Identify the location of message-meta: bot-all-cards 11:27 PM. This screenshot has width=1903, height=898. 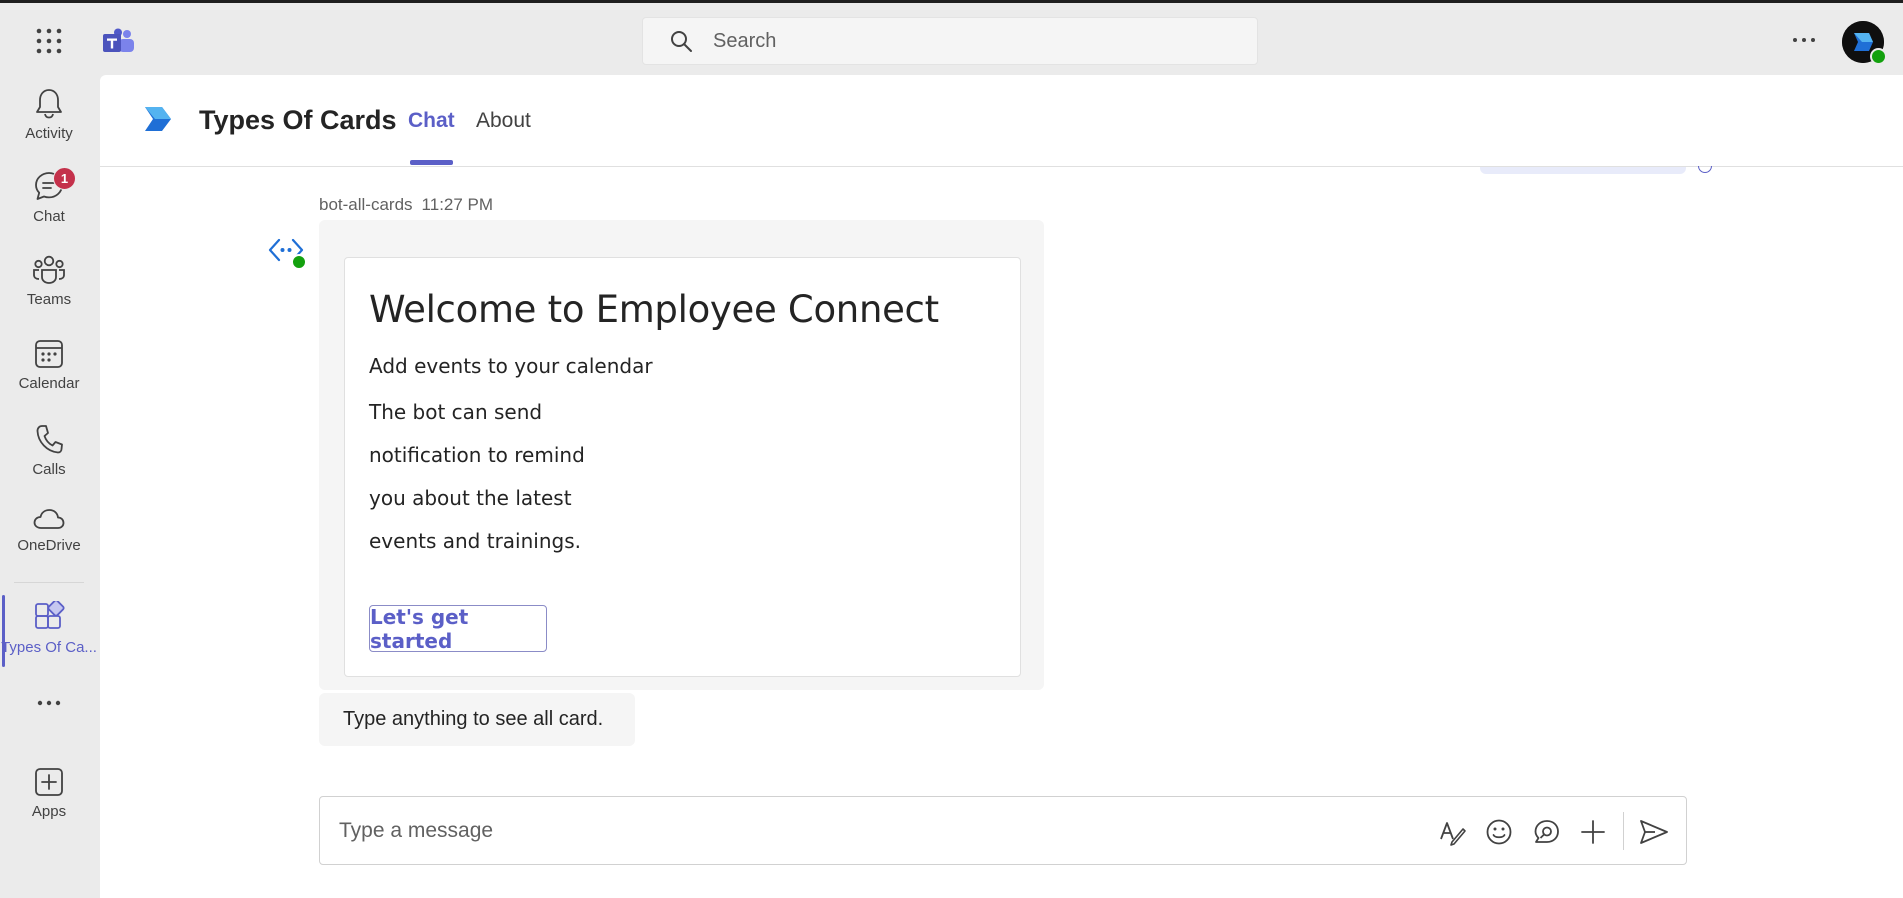
(406, 205).